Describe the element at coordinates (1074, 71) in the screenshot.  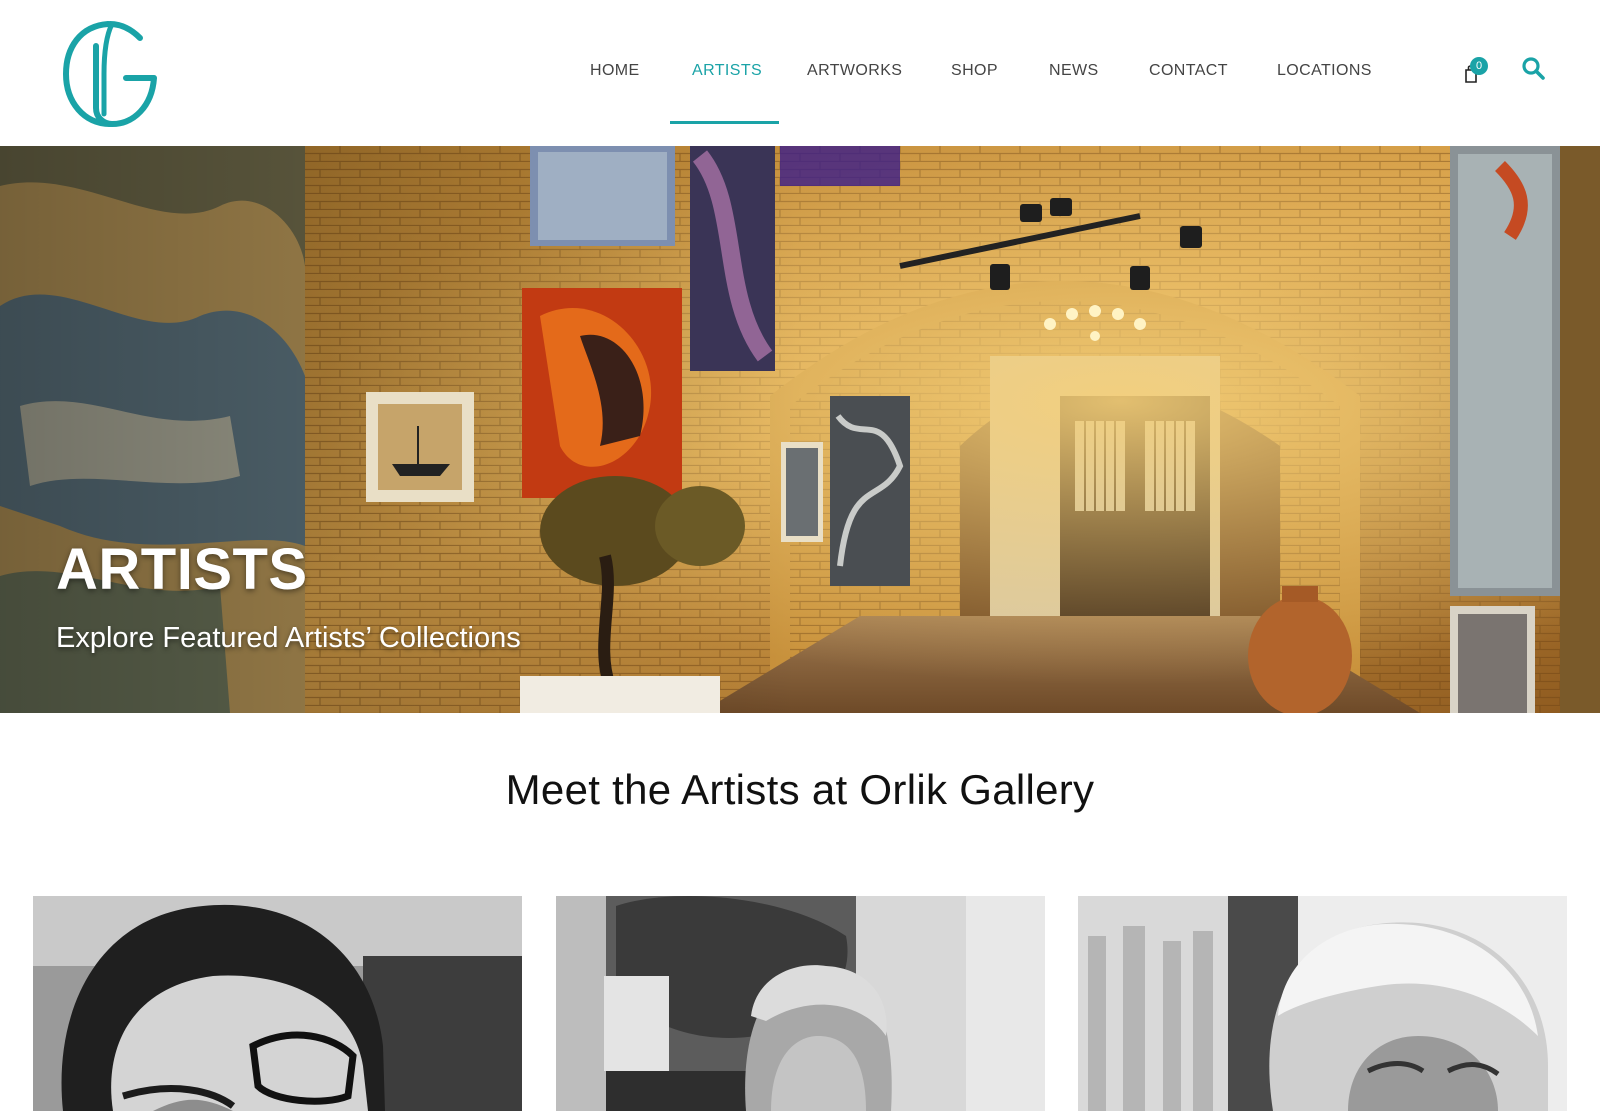
I see `nav-news: NEWS` at that location.